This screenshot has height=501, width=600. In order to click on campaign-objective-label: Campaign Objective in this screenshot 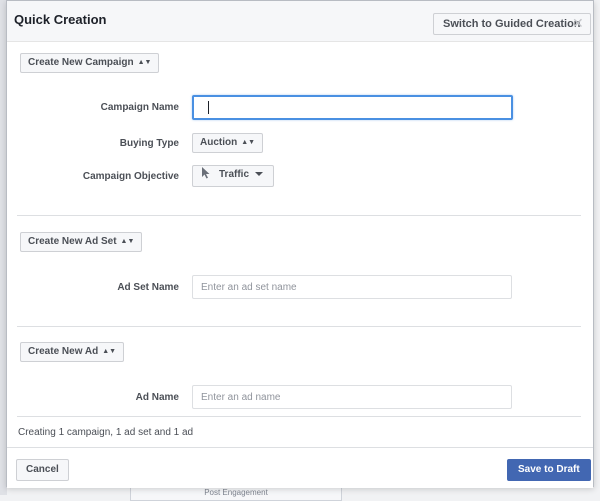, I will do `click(130, 176)`.